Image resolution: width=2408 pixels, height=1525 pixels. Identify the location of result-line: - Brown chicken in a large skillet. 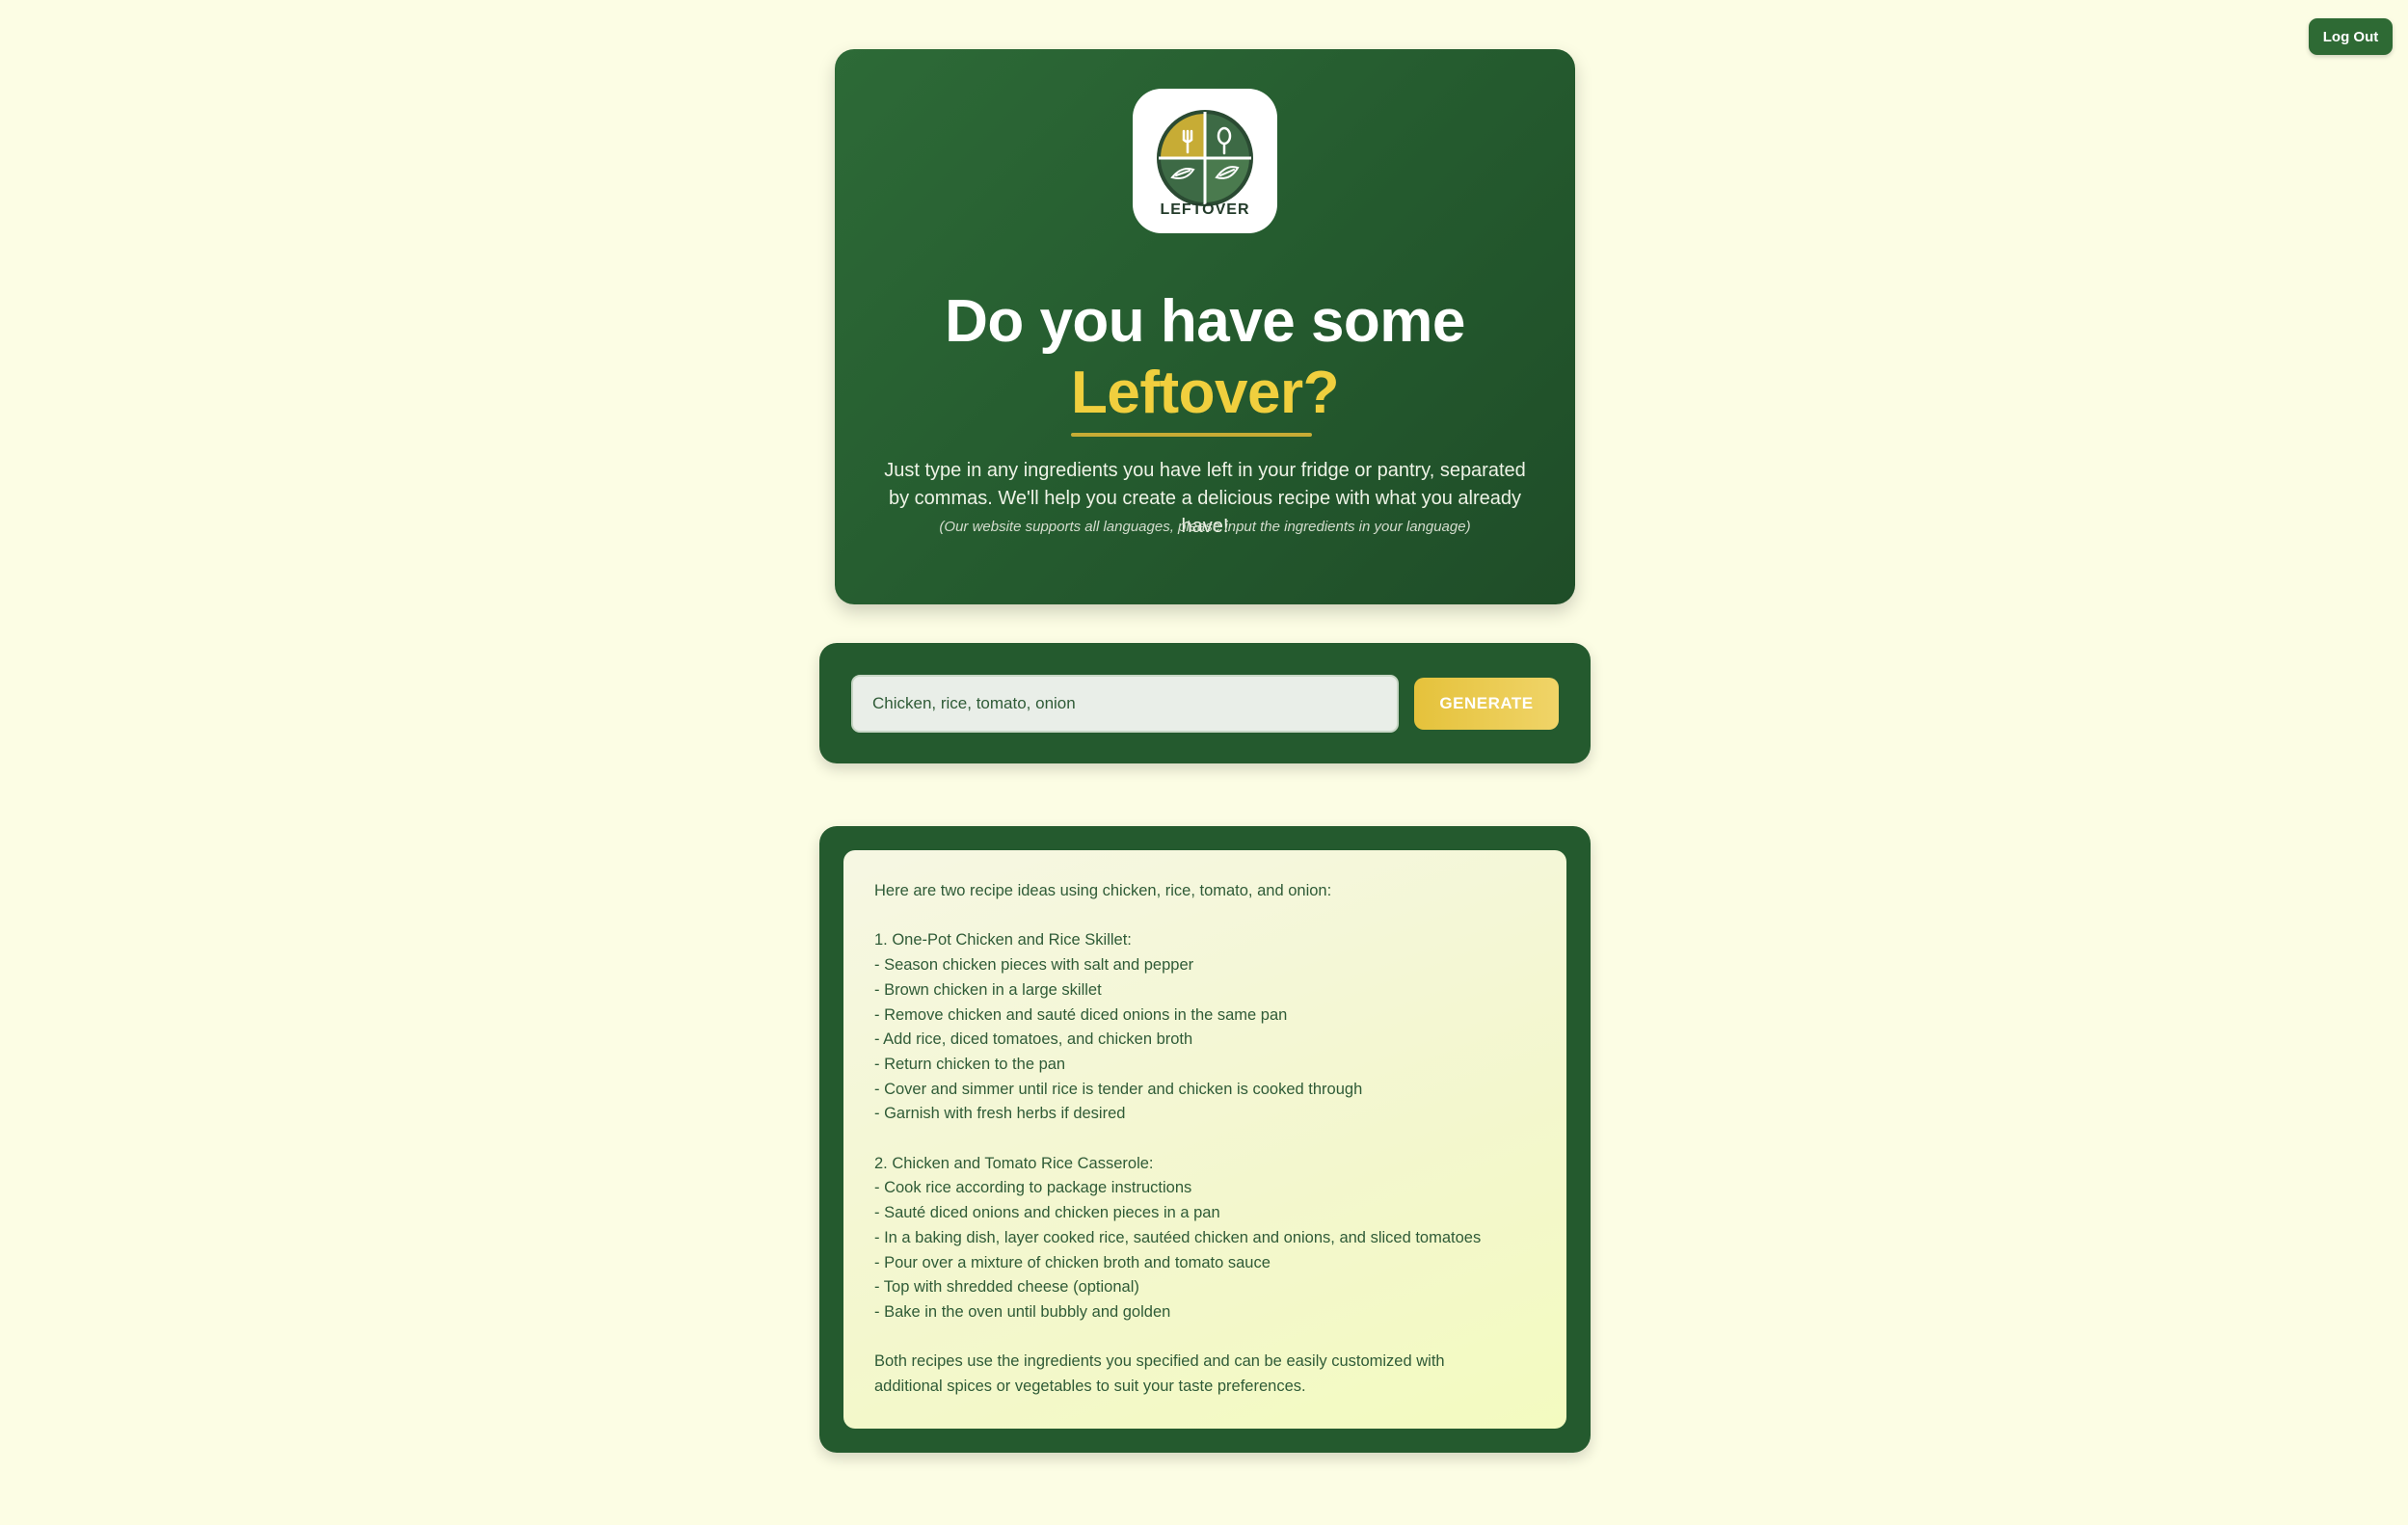
(988, 989).